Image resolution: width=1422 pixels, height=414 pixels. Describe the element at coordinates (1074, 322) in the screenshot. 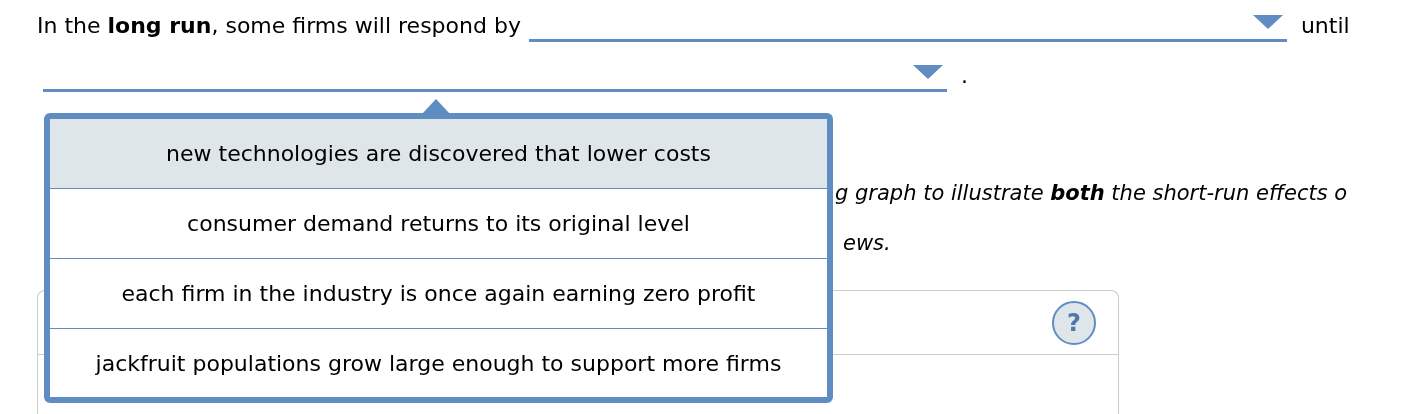

I see `help-button: ?` at that location.